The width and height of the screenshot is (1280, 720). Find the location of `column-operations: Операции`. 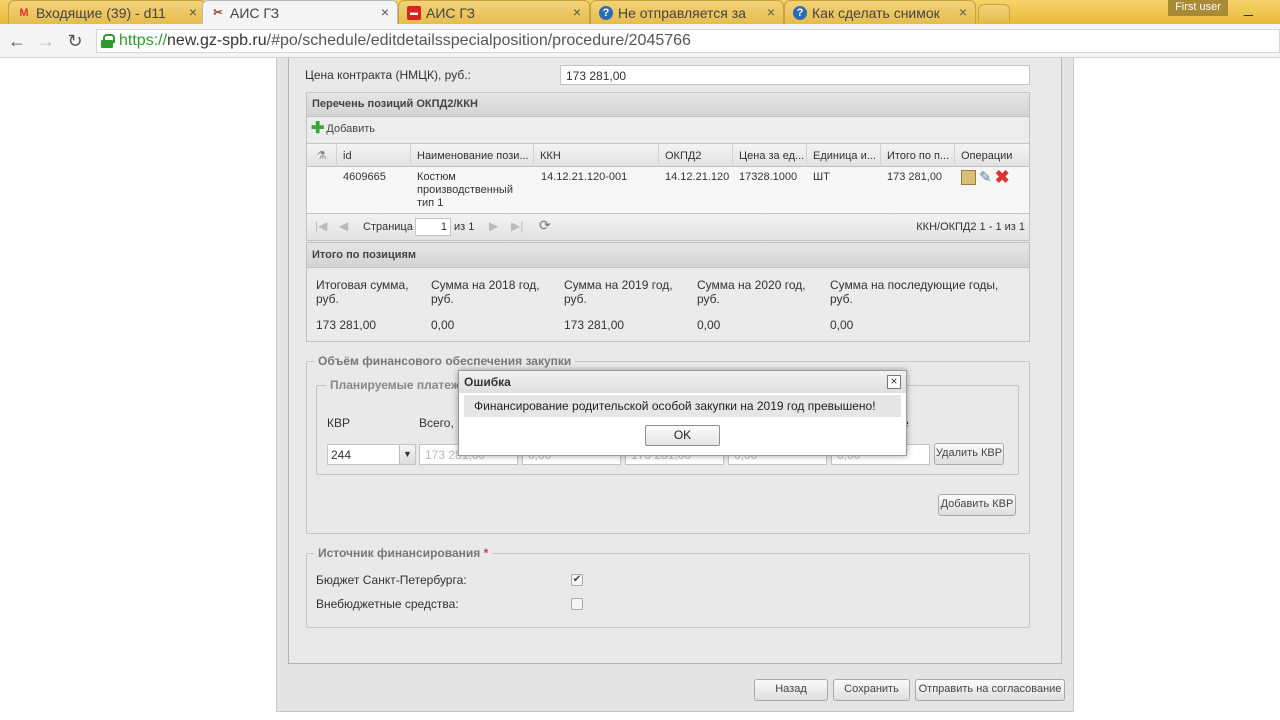

column-operations: Операции is located at coordinates (987, 156).